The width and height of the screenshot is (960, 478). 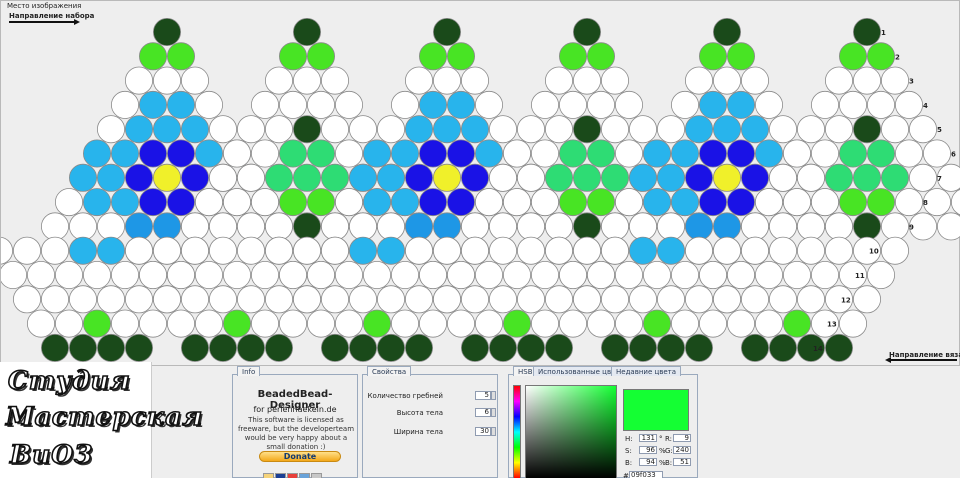 What do you see at coordinates (646, 371) in the screenshot?
I see `tab-recent-colors: Недавние цвета` at bounding box center [646, 371].